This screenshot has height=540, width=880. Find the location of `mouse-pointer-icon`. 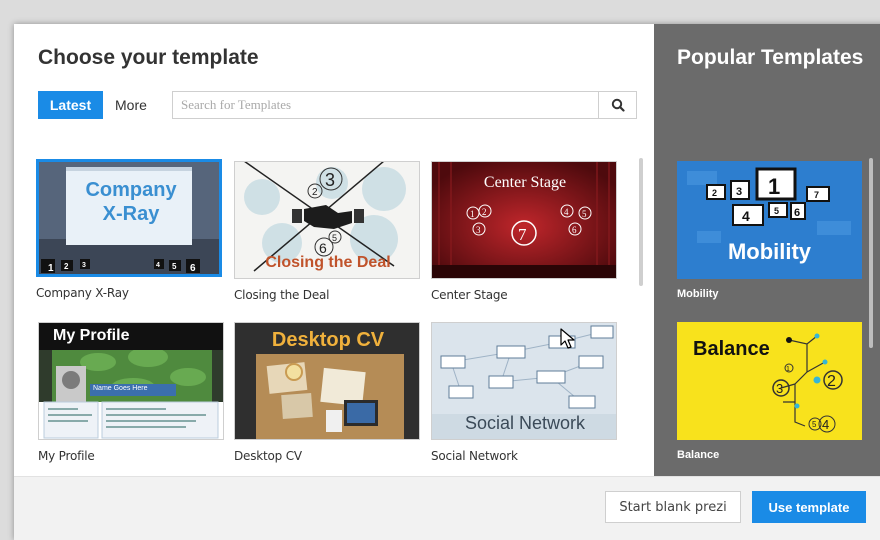

mouse-pointer-icon is located at coordinates (567, 338).